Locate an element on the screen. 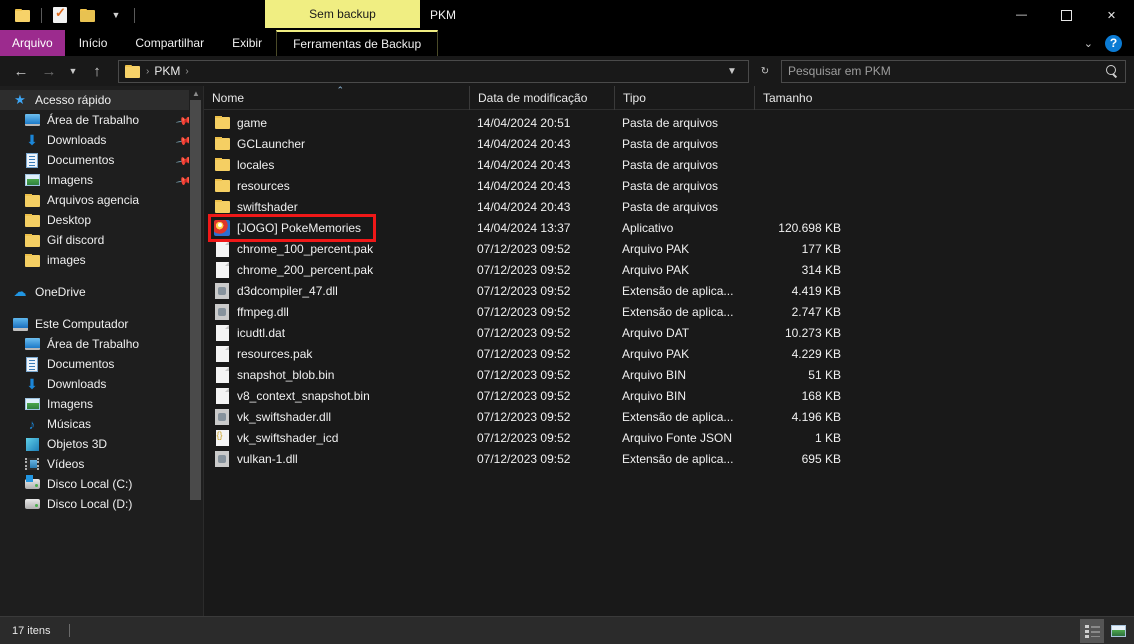 This screenshot has width=1134, height=644. sidebar-item-gif-discord: Gif discord is located at coordinates (101, 240).